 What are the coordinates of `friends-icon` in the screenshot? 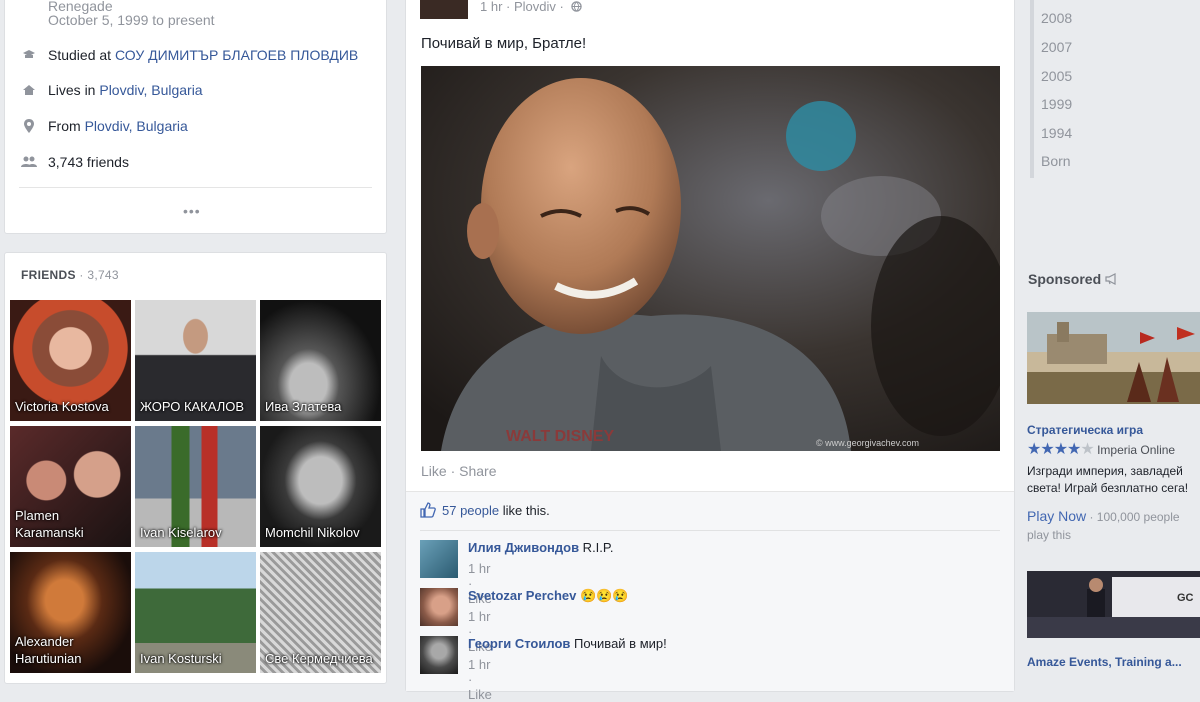 It's located at (29, 162).